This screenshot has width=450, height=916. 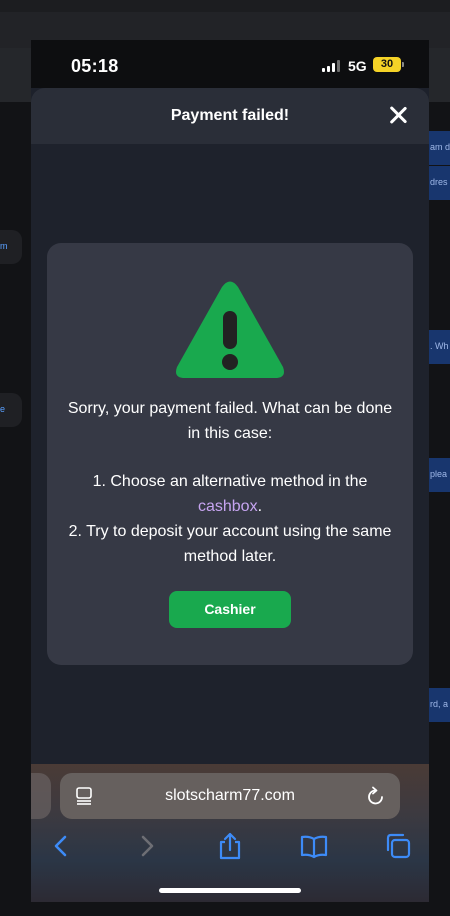 I want to click on background-chip-left: m, so click(x=11, y=247).